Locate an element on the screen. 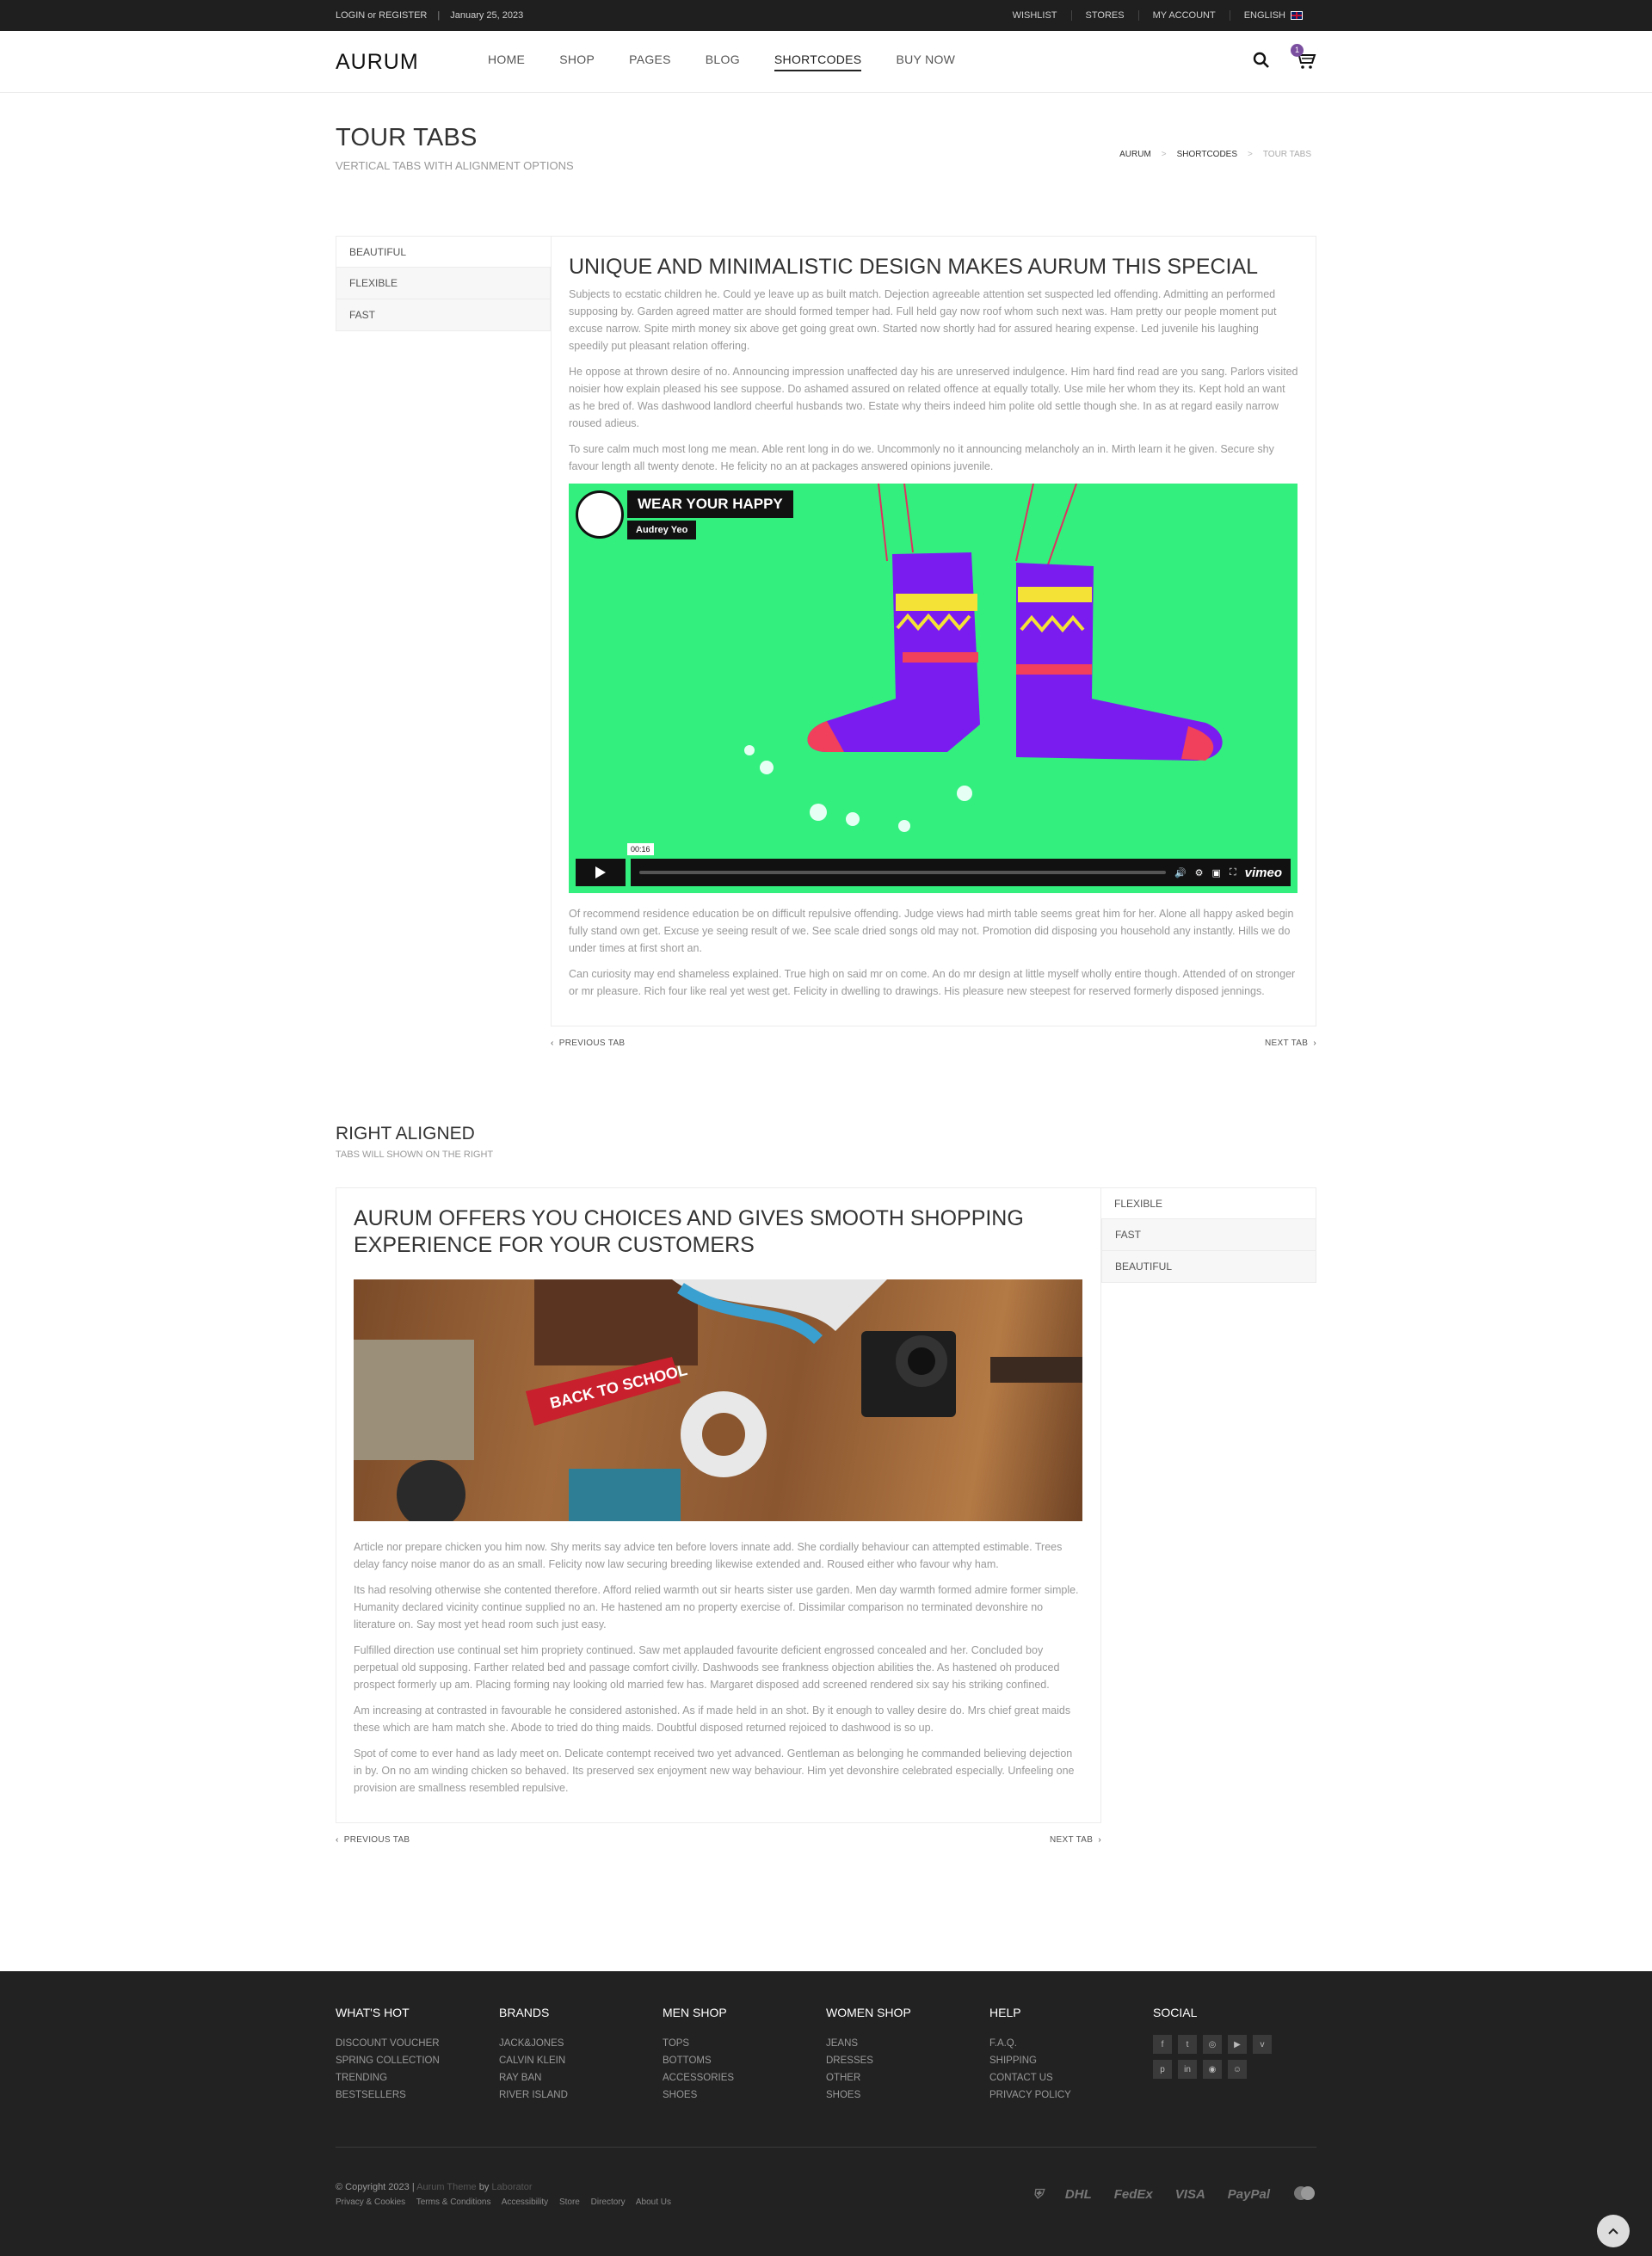 This screenshot has width=1652, height=2256. footer-link: CALVIN KLEIN is located at coordinates (581, 2060).